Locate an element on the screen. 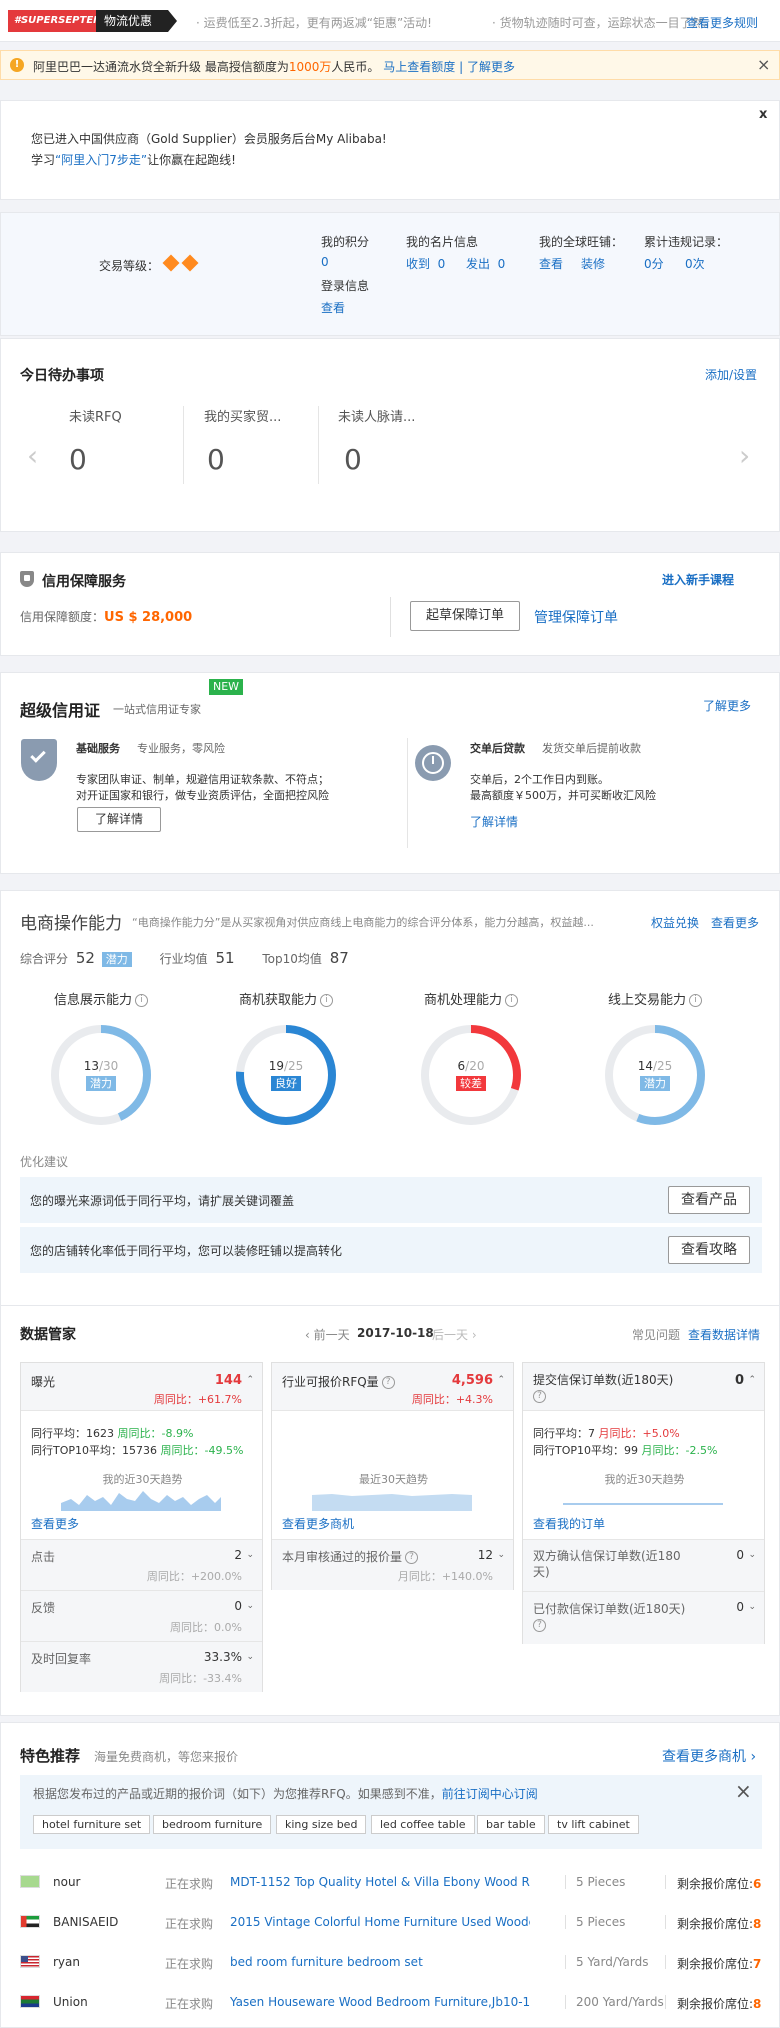 The image size is (780, 2028). ta-order-more-link: 查看我的订单 is located at coordinates (569, 1523).